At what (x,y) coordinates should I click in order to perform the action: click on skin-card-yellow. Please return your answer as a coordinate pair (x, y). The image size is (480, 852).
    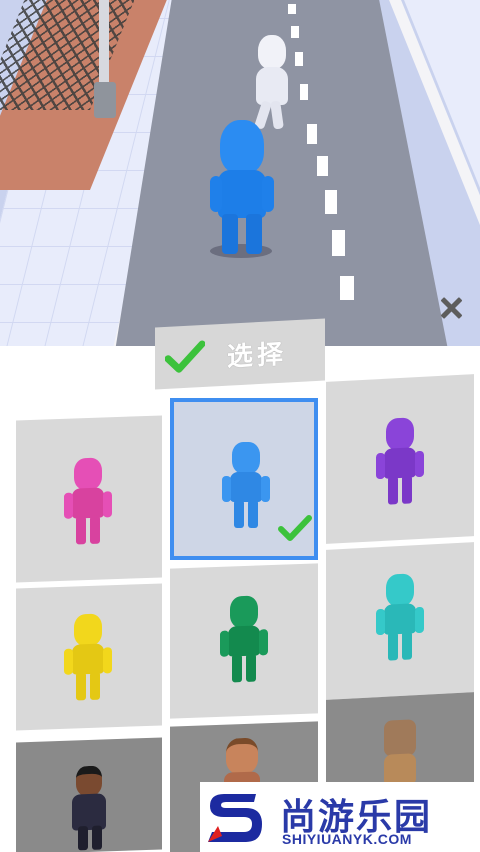
    Looking at the image, I should click on (89, 657).